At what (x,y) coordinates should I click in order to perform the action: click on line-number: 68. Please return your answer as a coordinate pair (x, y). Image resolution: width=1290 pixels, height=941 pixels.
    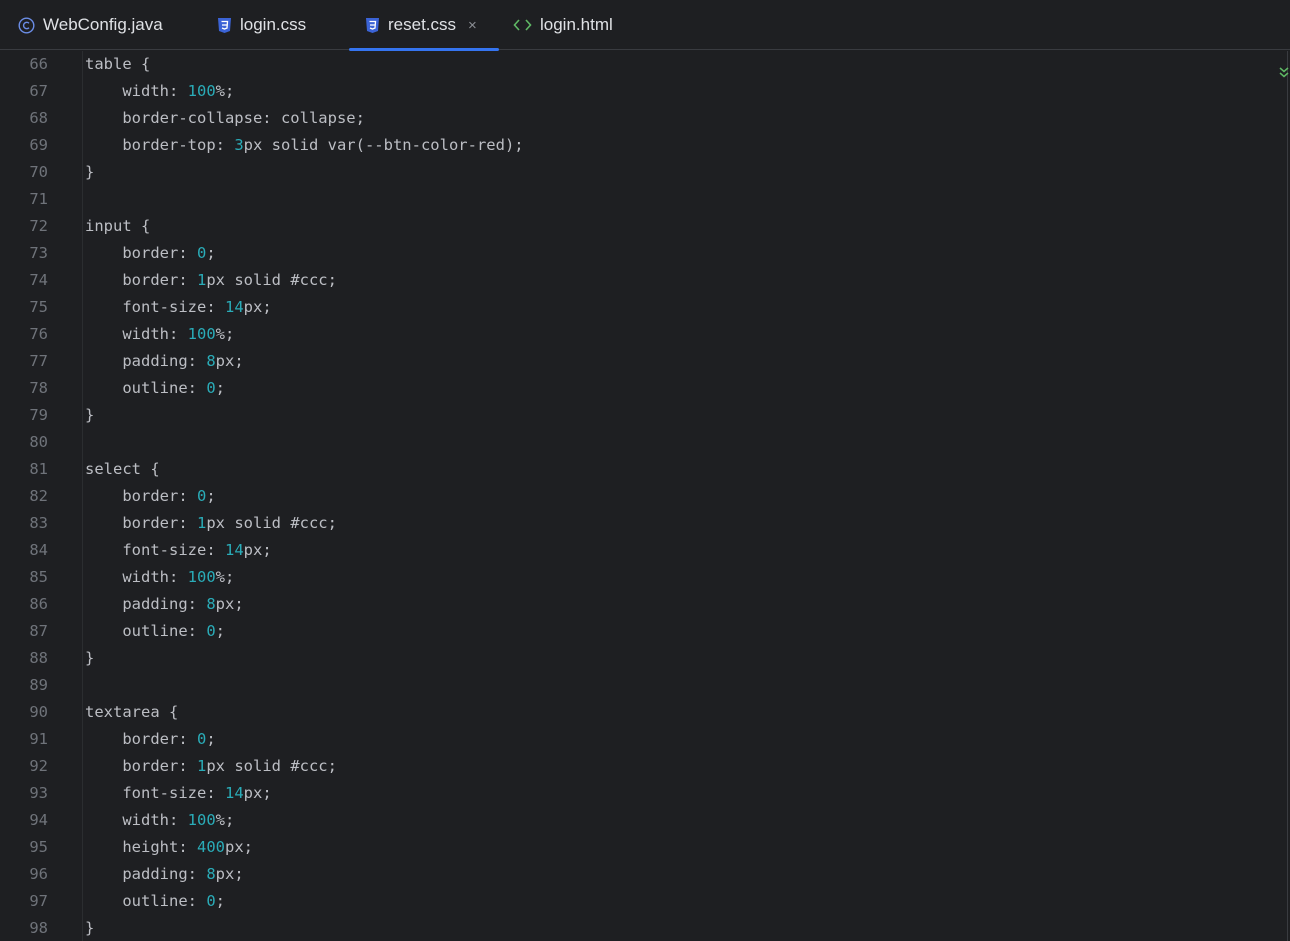
    Looking at the image, I should click on (38, 118).